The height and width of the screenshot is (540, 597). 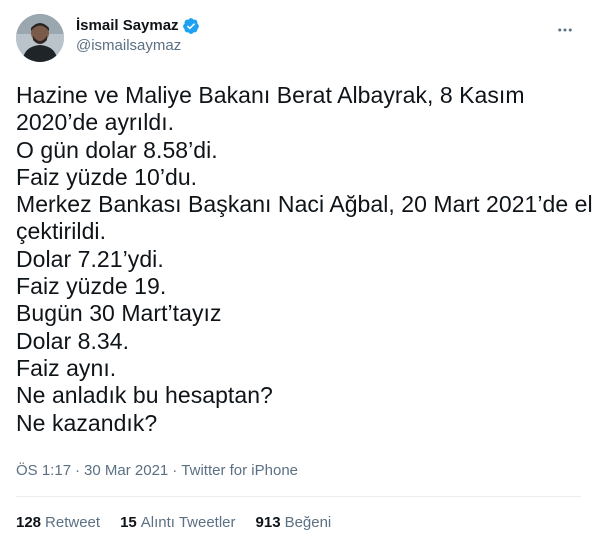 I want to click on tweet-line: Faiz yüzde 10’du., so click(x=107, y=176).